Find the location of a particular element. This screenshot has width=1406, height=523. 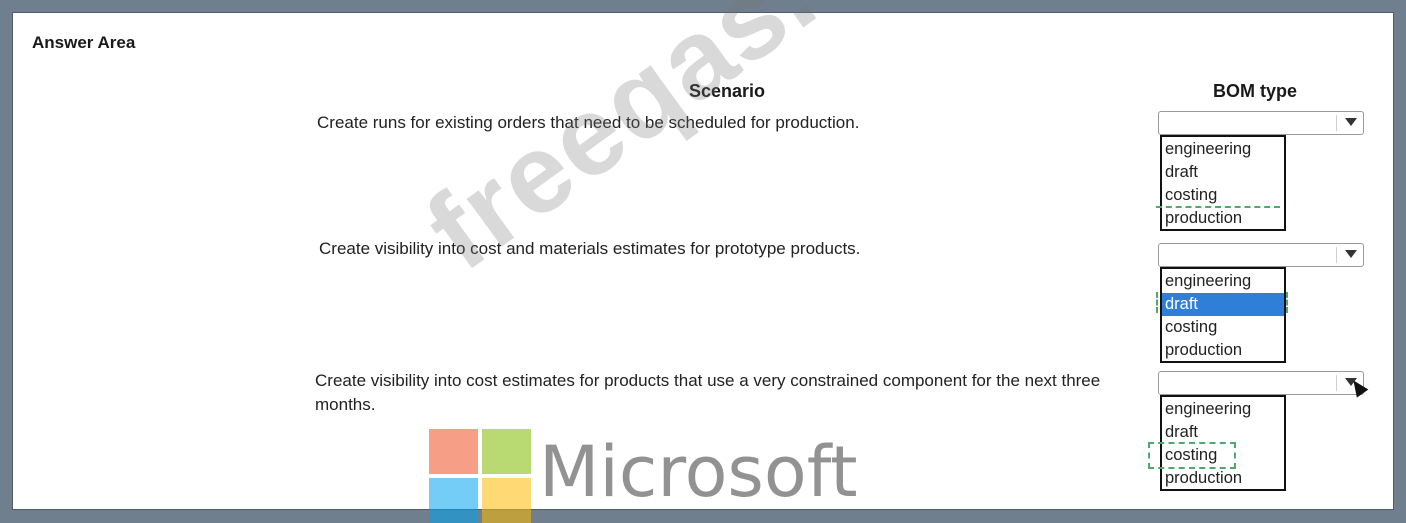

logo-blue-square is located at coordinates (453, 500).